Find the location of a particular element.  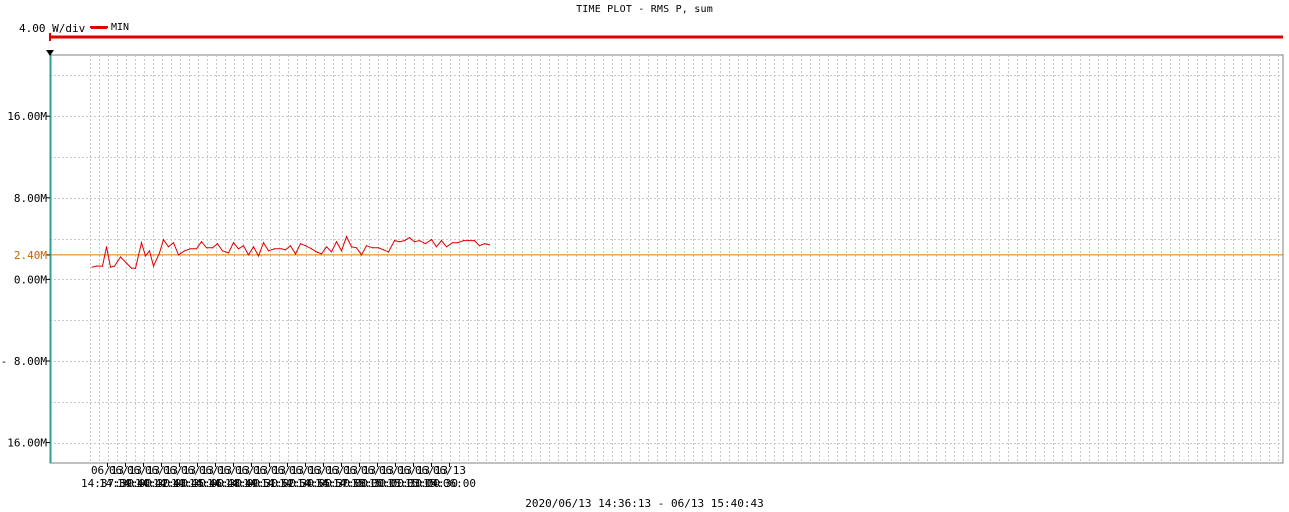

x-tick-time: 15:06:00 is located at coordinates (449, 483).